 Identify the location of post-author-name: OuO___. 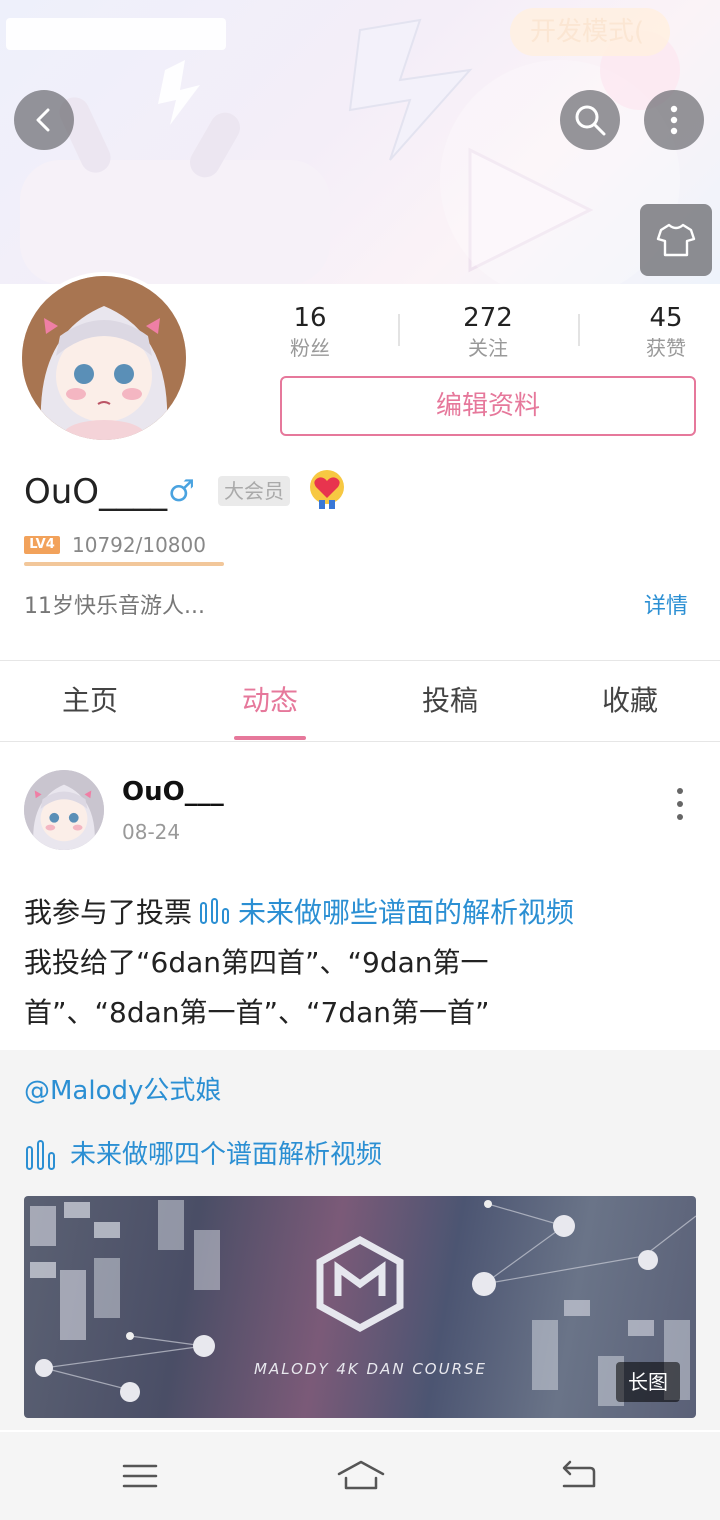
(173, 792).